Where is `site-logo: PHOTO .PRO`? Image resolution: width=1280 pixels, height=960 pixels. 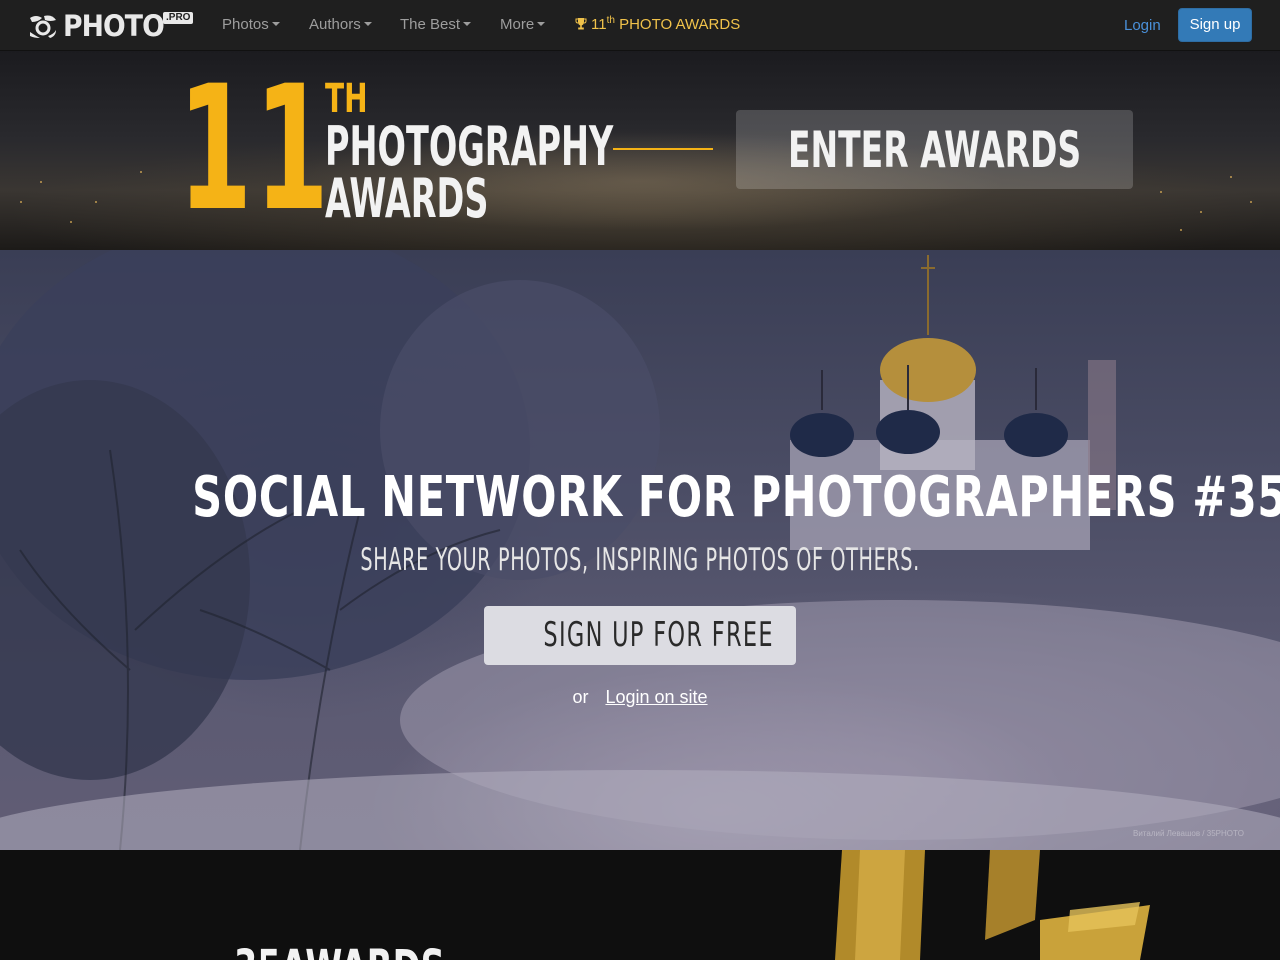
site-logo: PHOTO .PRO is located at coordinates (111, 26).